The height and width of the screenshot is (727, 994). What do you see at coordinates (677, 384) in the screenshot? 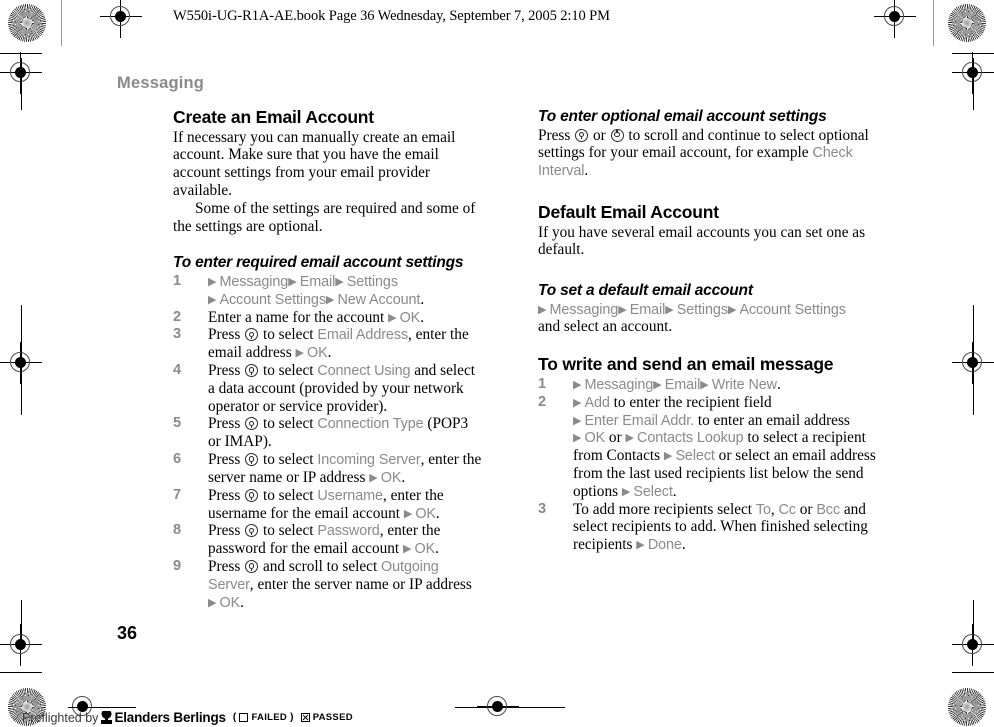
I see `step-text: ▶ Messaging▶ Email▶ Write New.` at bounding box center [677, 384].